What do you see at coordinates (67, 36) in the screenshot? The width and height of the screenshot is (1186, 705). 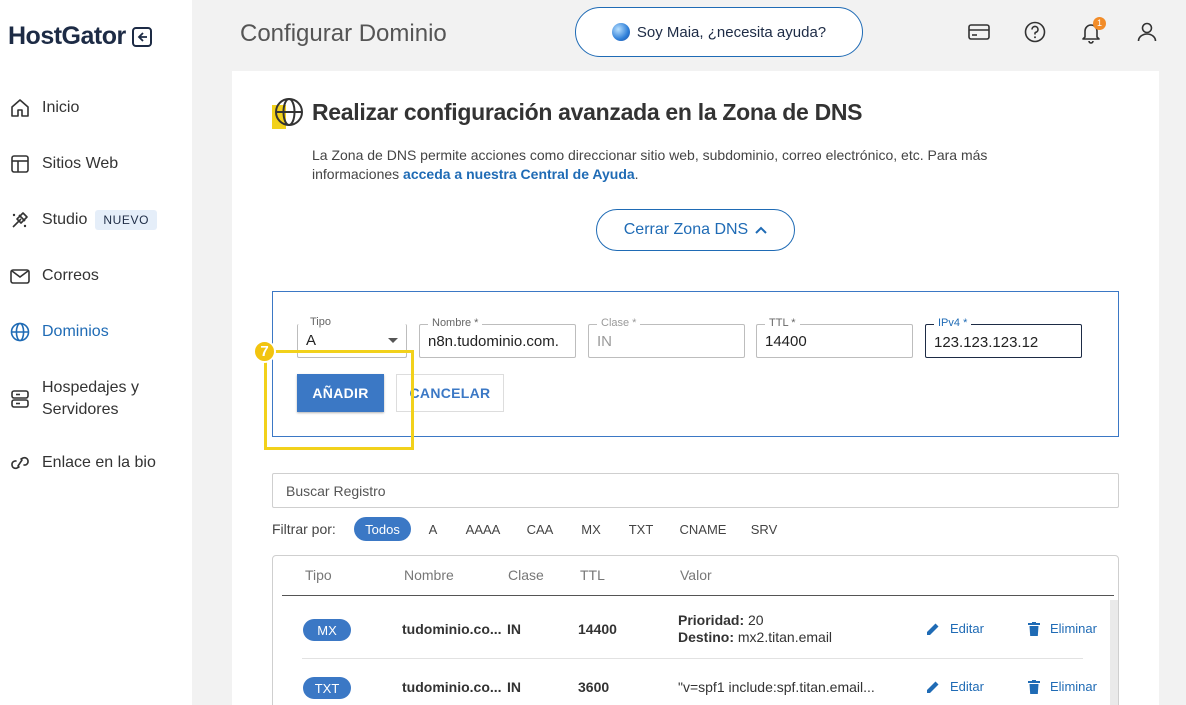 I see `logo-text: HostGator` at bounding box center [67, 36].